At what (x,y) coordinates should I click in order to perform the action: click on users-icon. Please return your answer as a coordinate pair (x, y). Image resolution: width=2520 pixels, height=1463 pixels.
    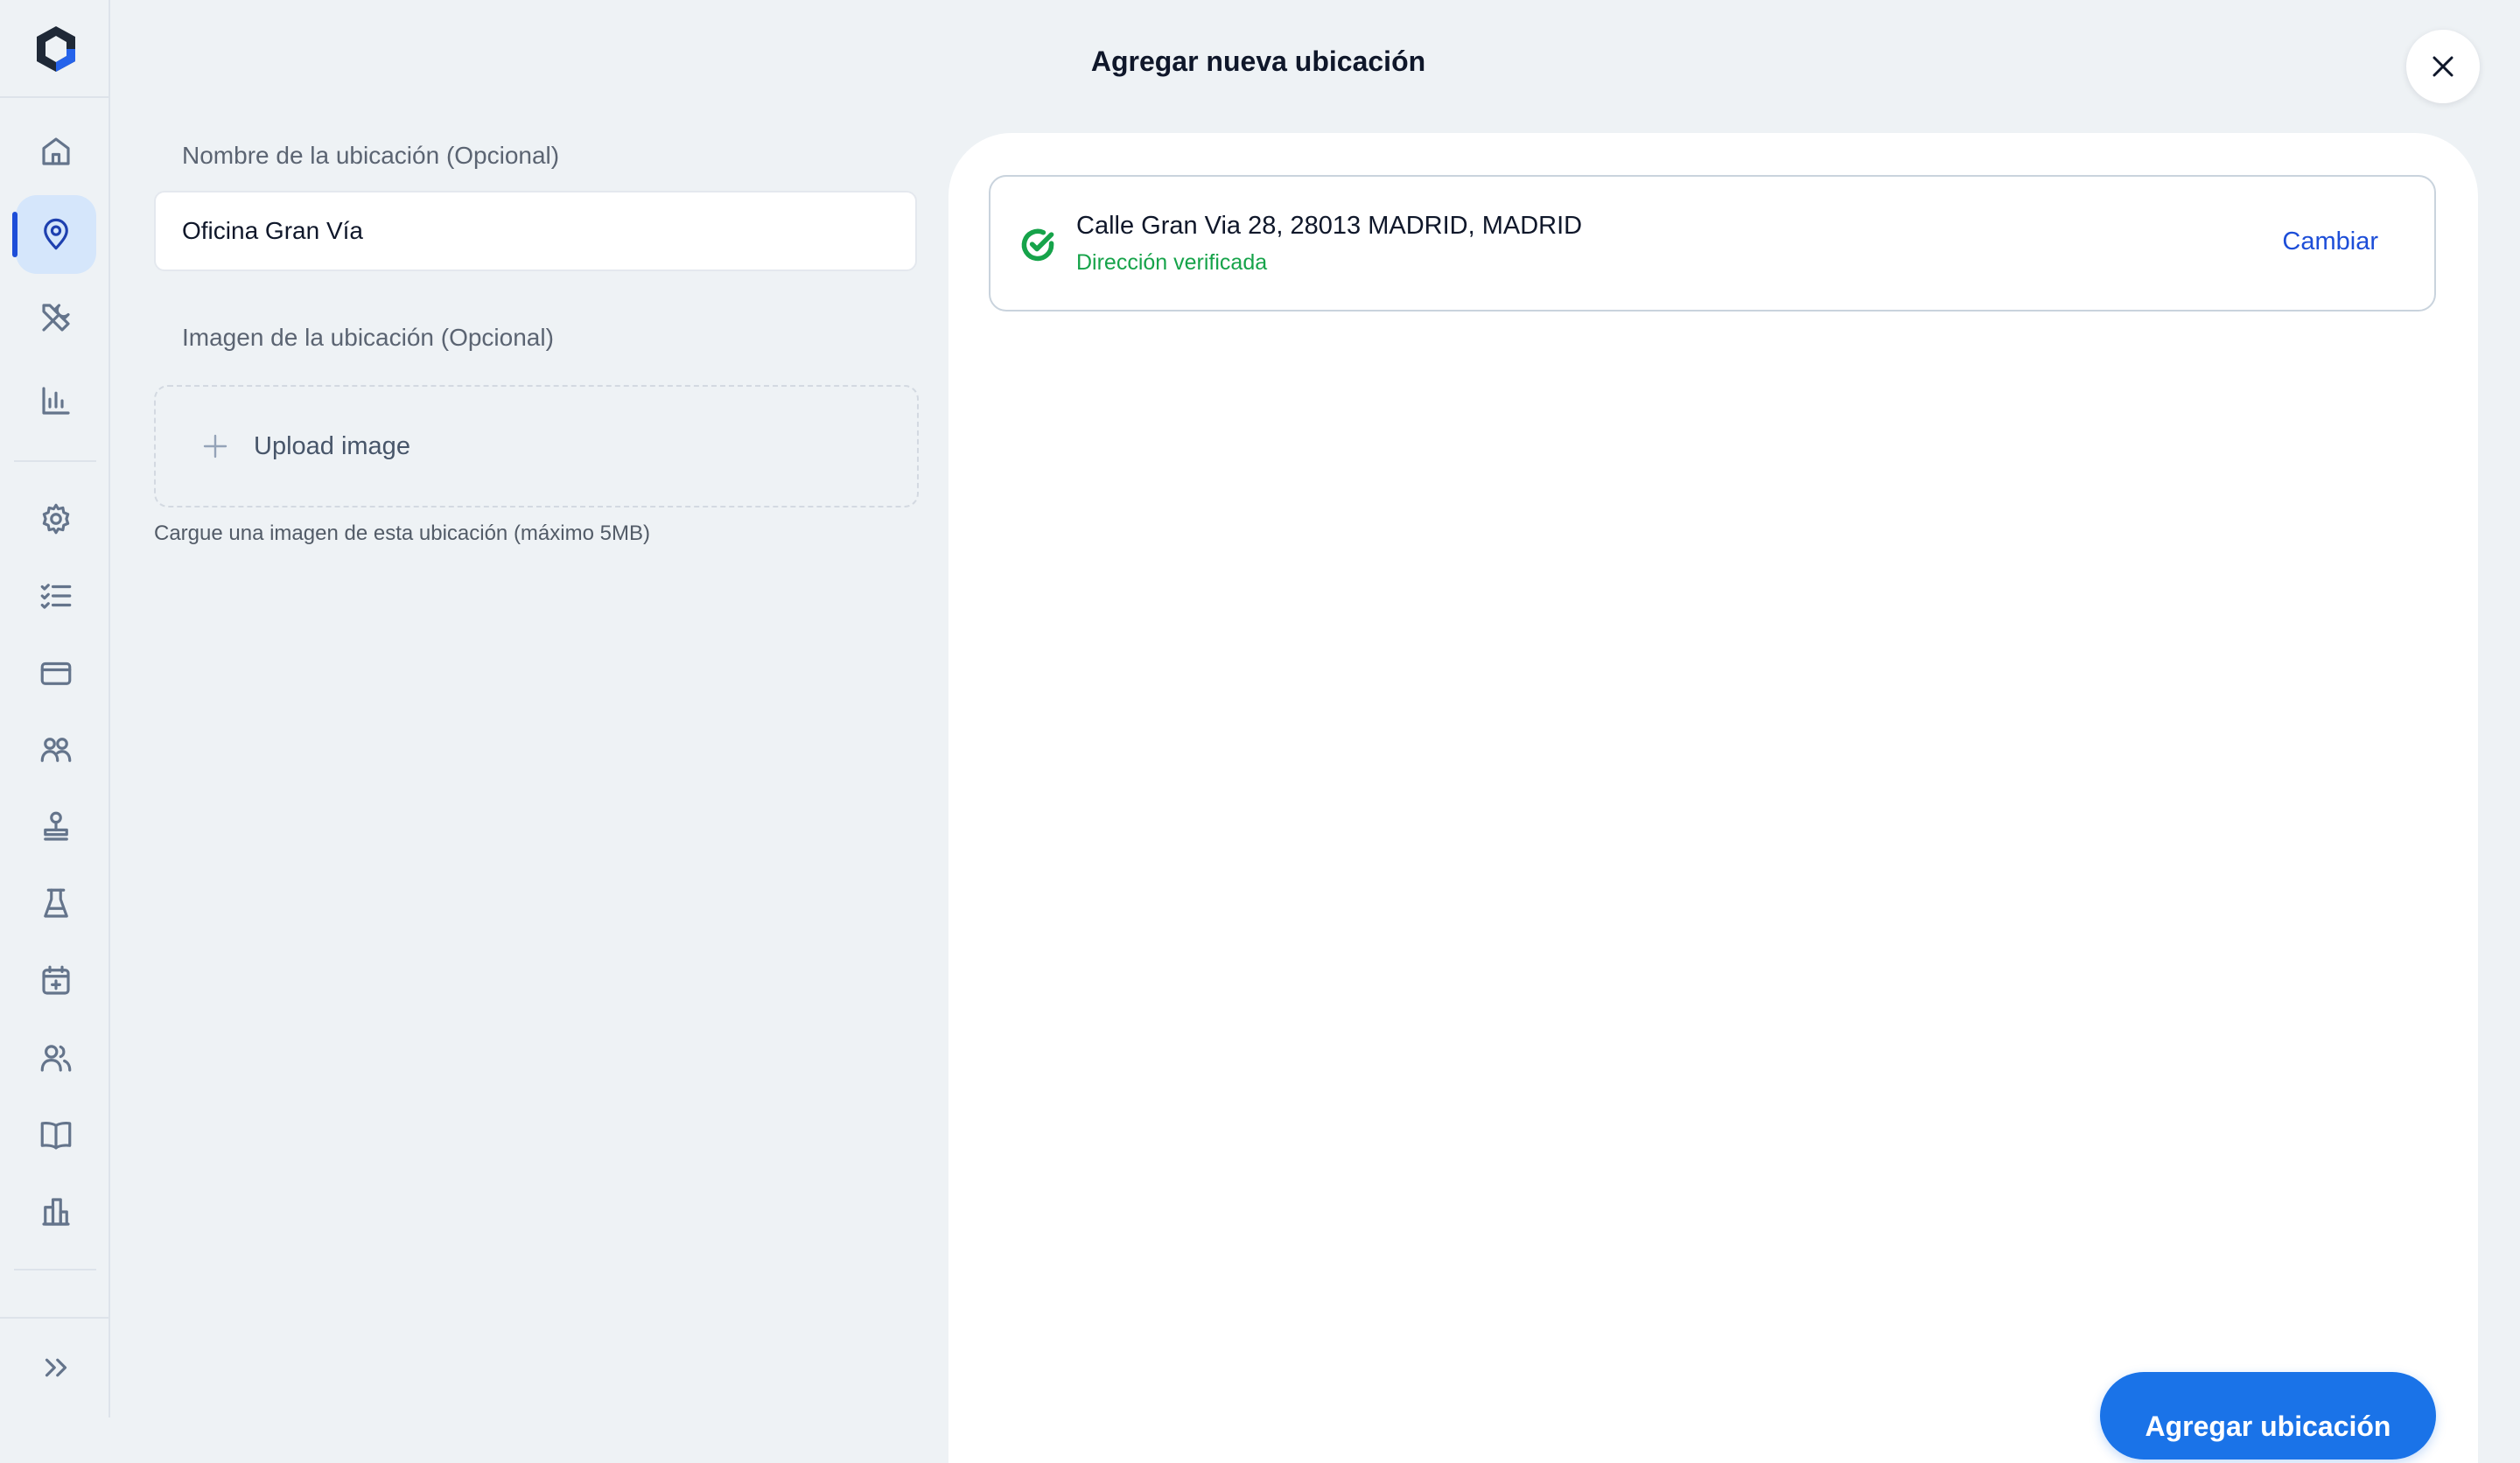
    Looking at the image, I should click on (56, 1058).